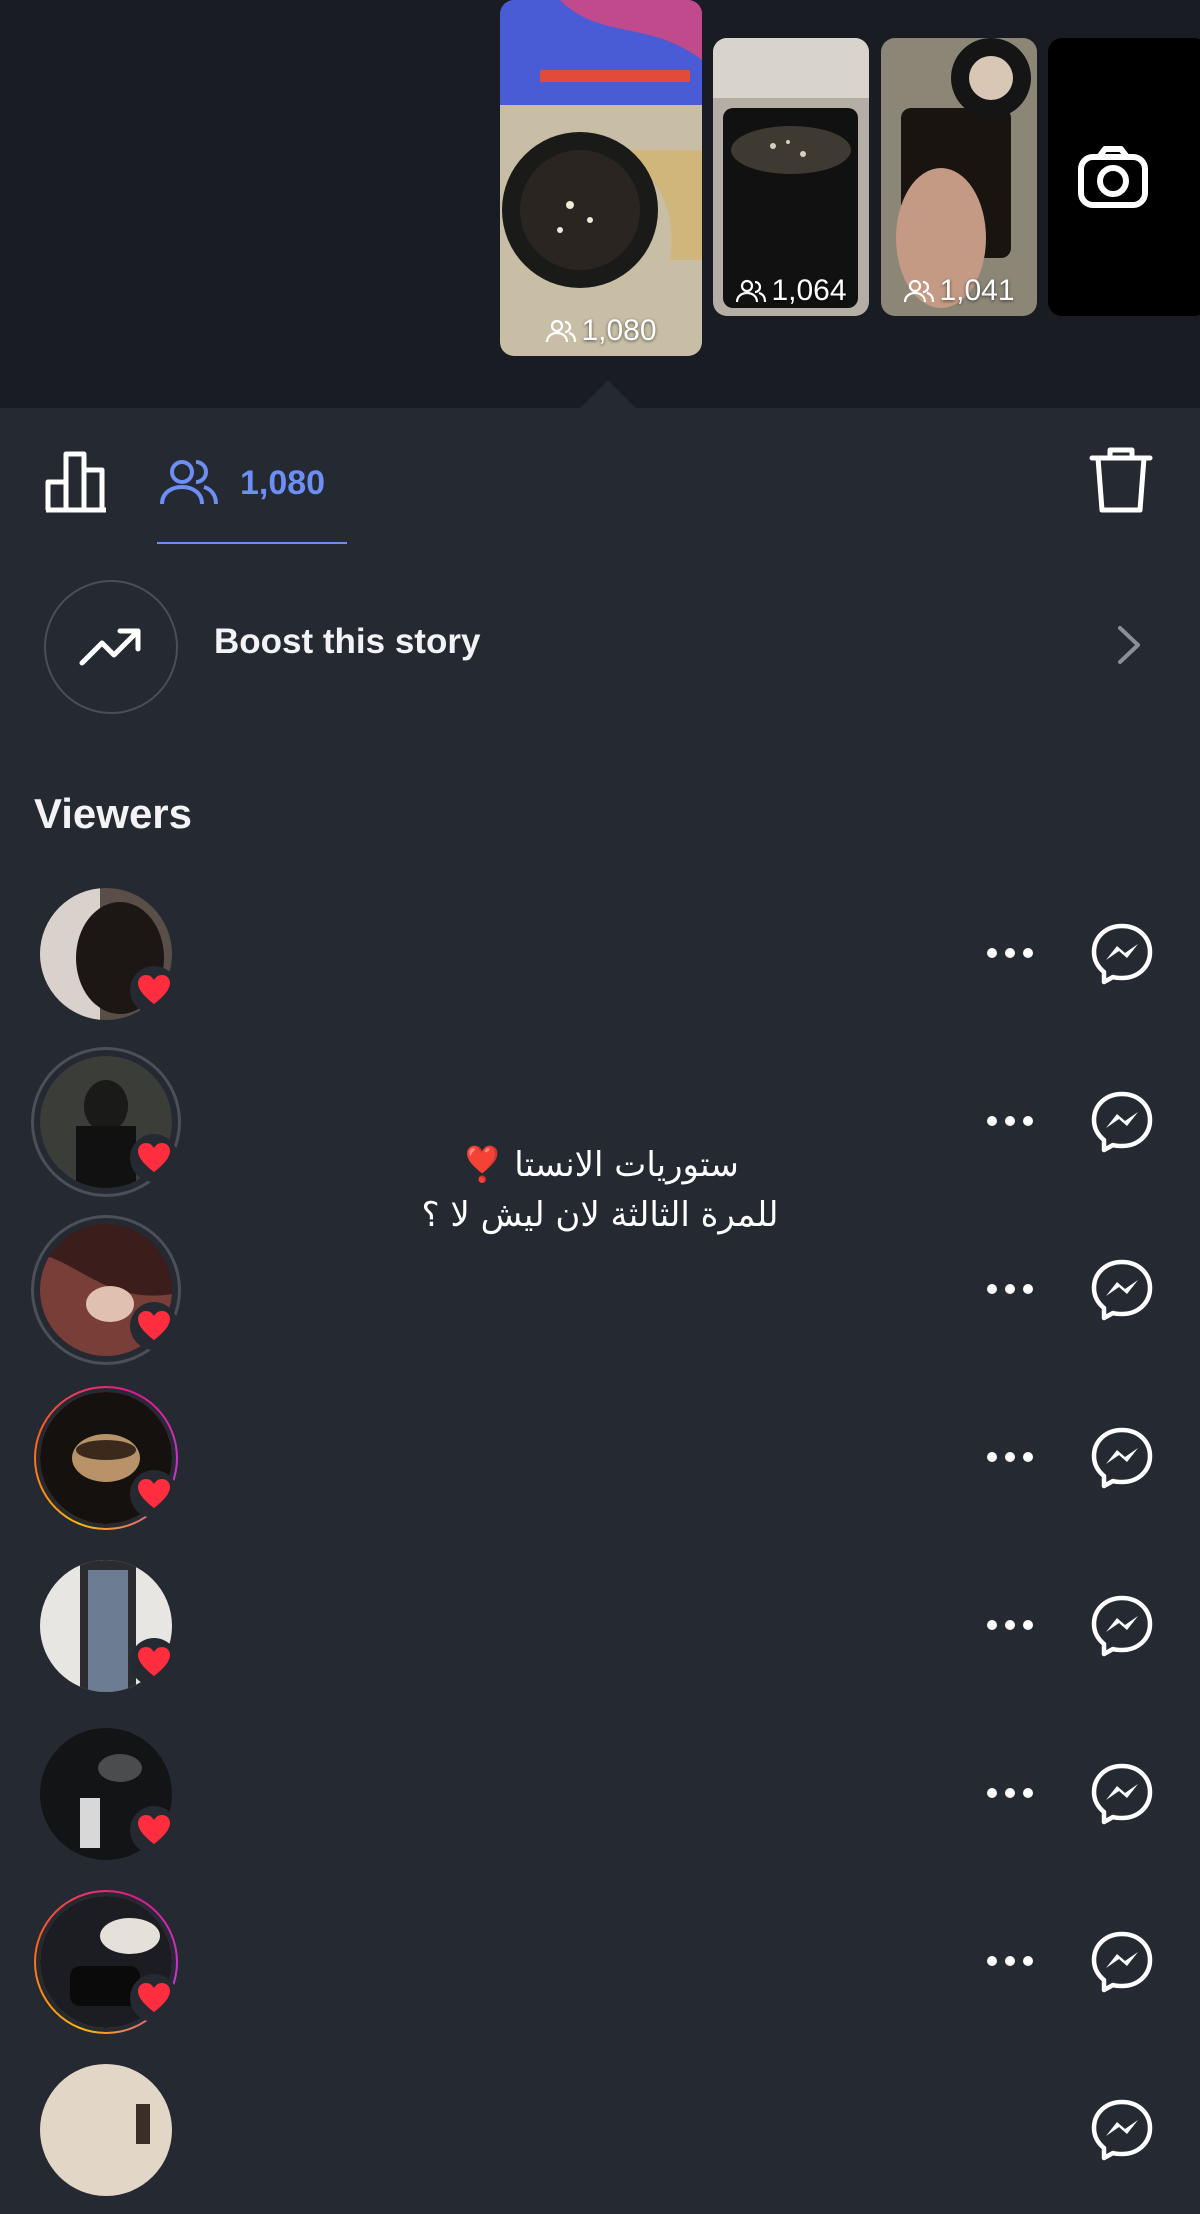  Describe the element at coordinates (791, 177) in the screenshot. I see `story-thumbnail: 1,064` at that location.